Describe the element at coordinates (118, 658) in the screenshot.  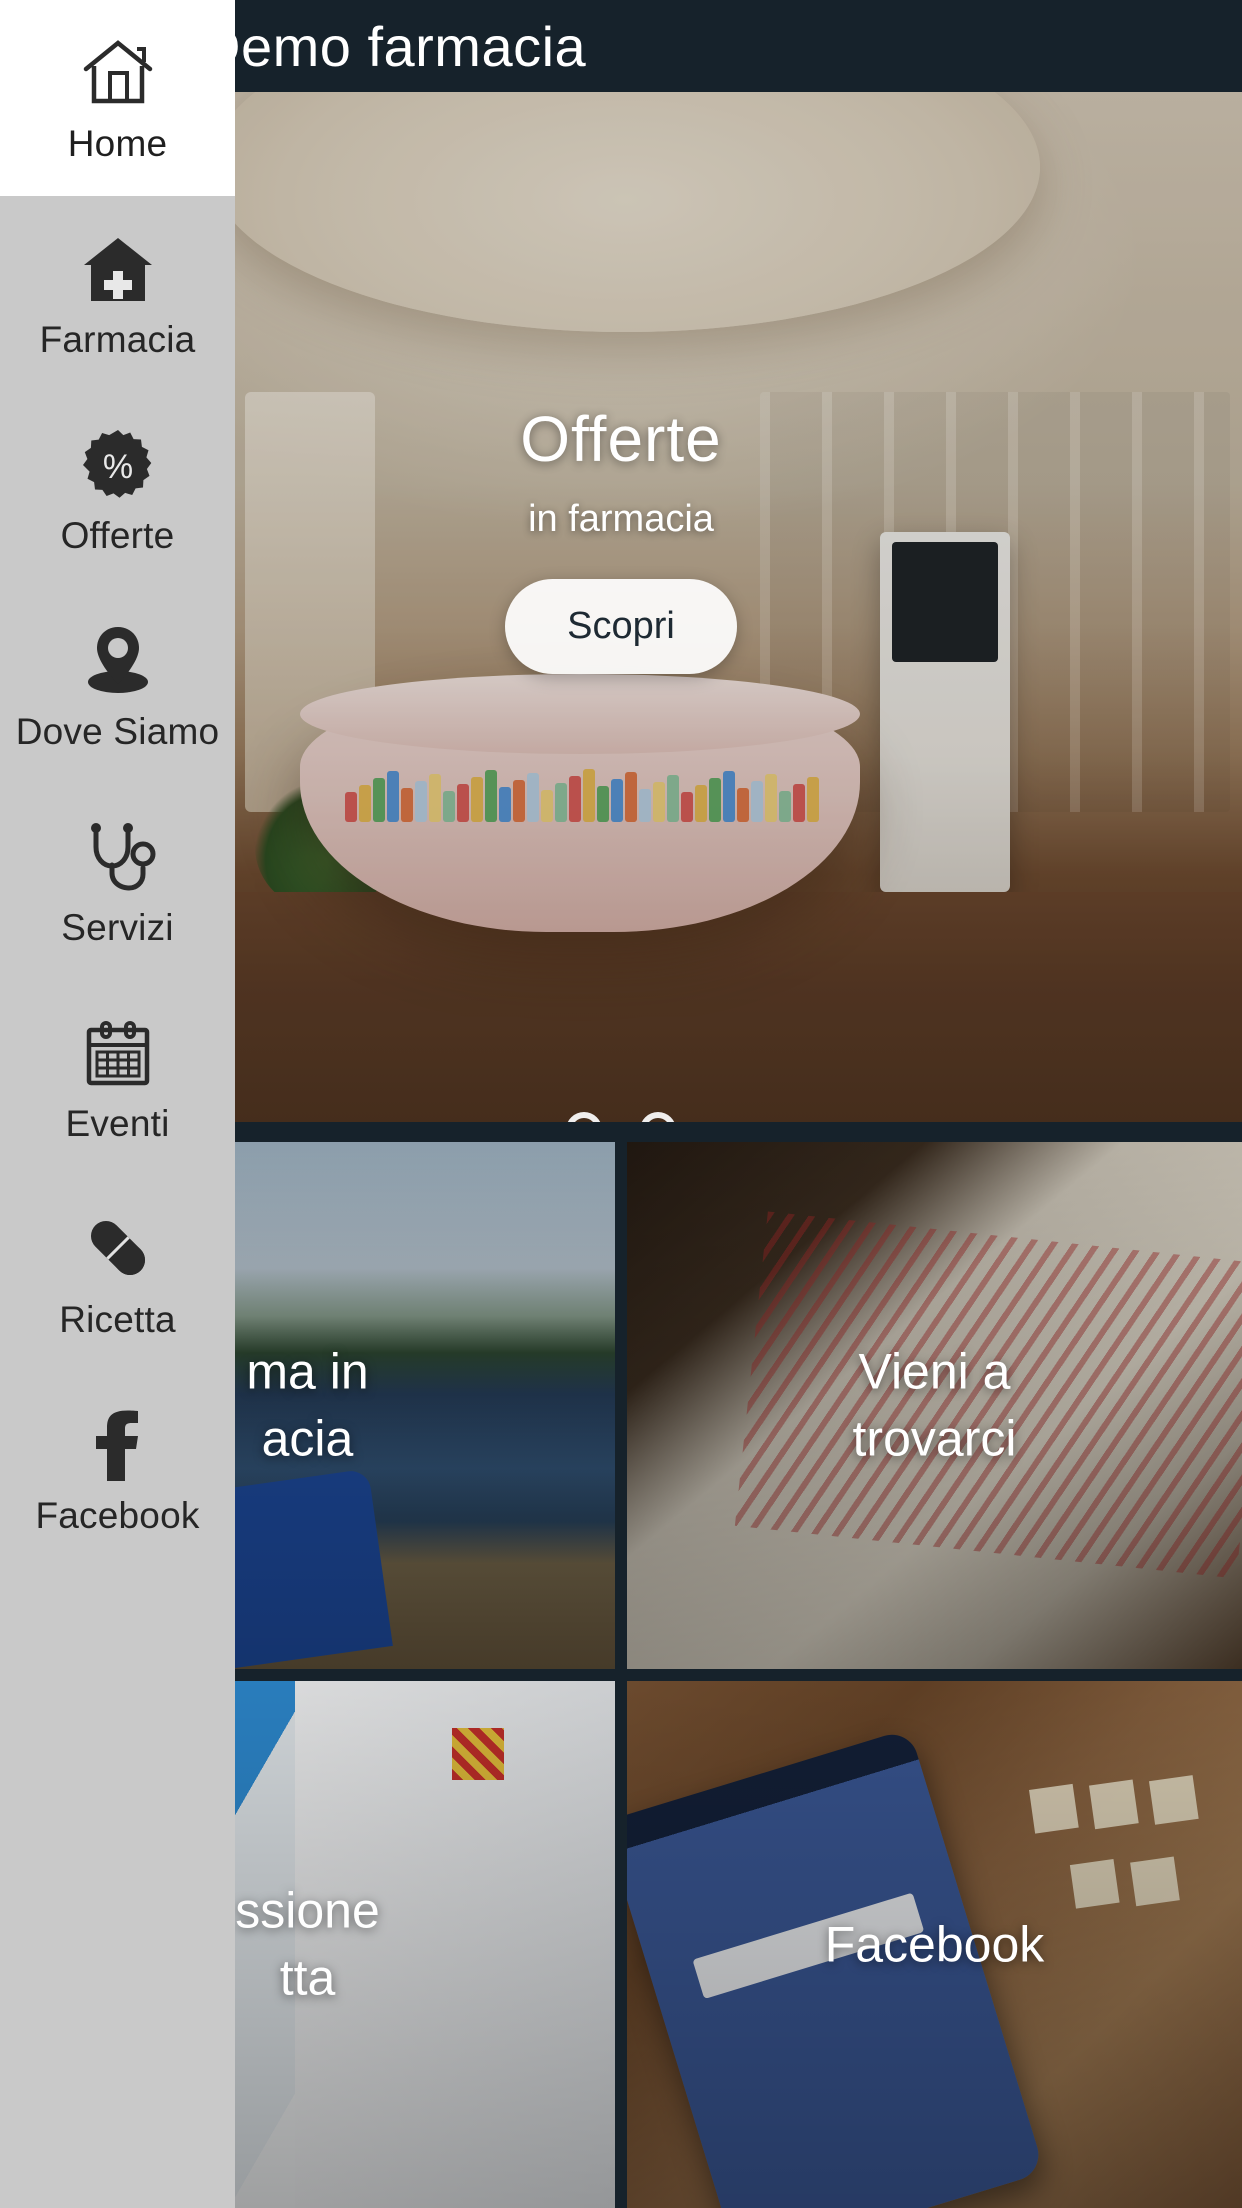
I see `map-pin-icon` at that location.